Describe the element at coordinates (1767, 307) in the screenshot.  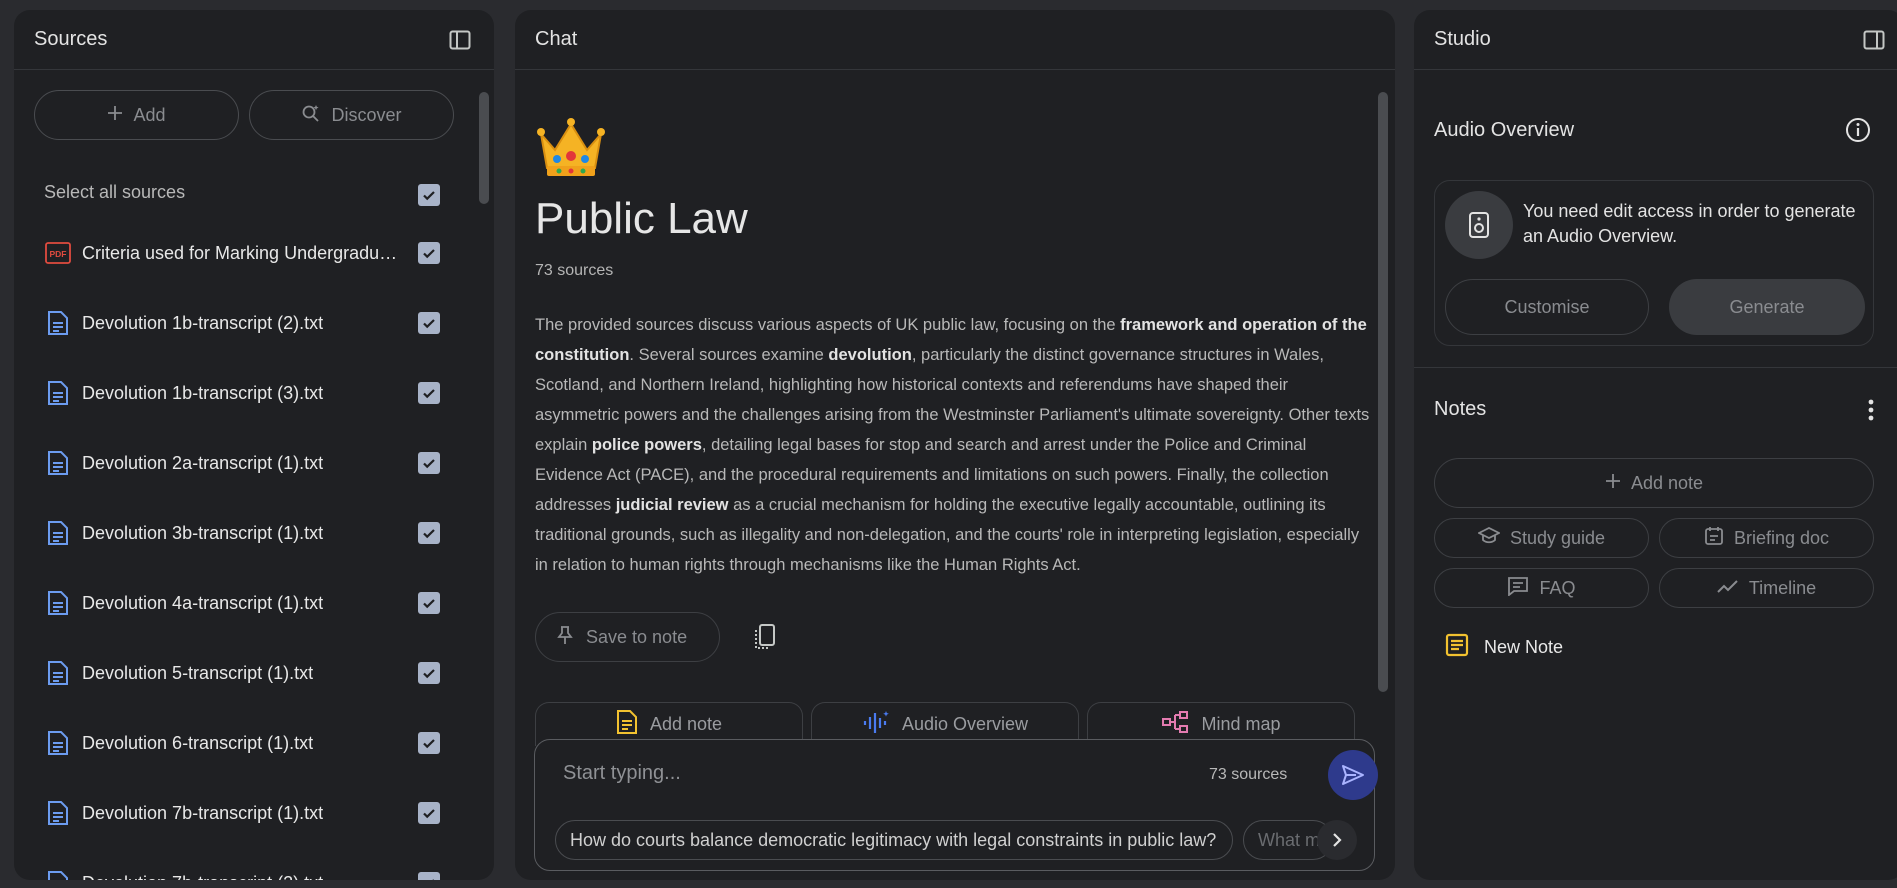
I see `generate-button: Generate` at that location.